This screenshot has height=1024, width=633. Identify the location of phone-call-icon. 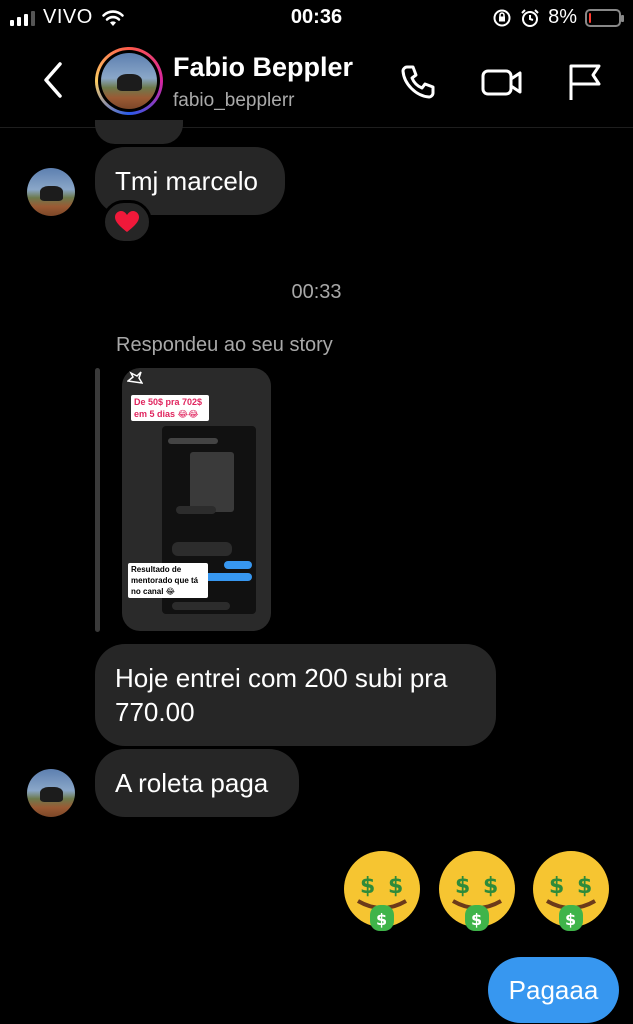
(418, 82).